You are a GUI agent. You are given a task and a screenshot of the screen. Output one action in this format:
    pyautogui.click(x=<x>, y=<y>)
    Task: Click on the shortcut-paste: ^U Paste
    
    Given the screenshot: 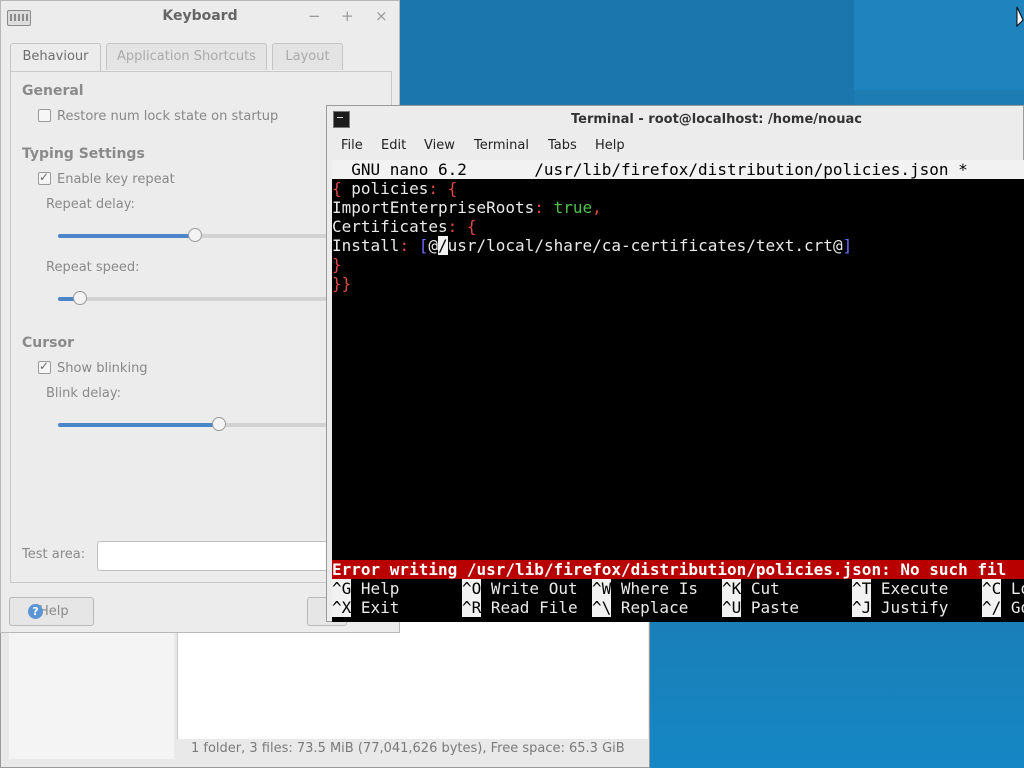 What is the action you would take?
    pyautogui.click(x=761, y=607)
    